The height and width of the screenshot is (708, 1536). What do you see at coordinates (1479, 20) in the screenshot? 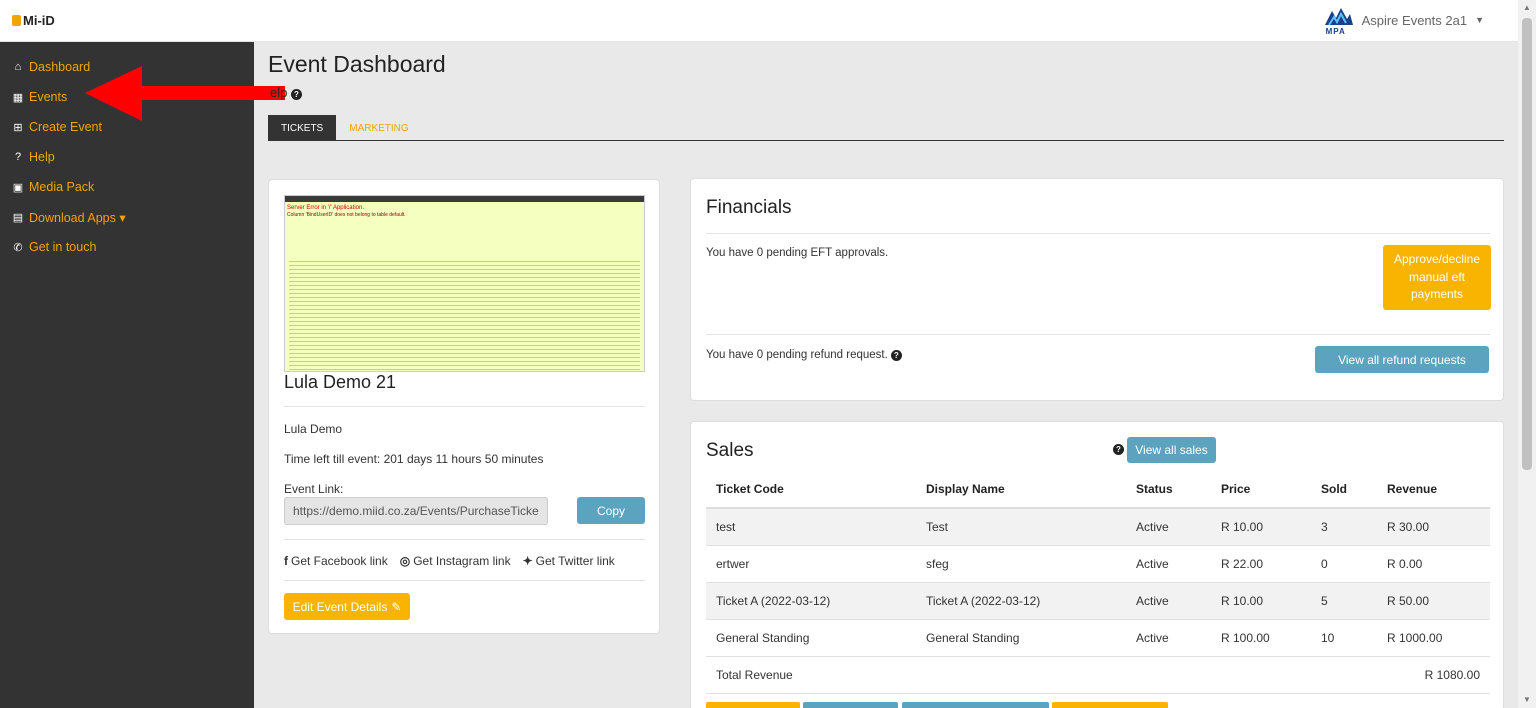
I see `caret-down-icon: ▼` at bounding box center [1479, 20].